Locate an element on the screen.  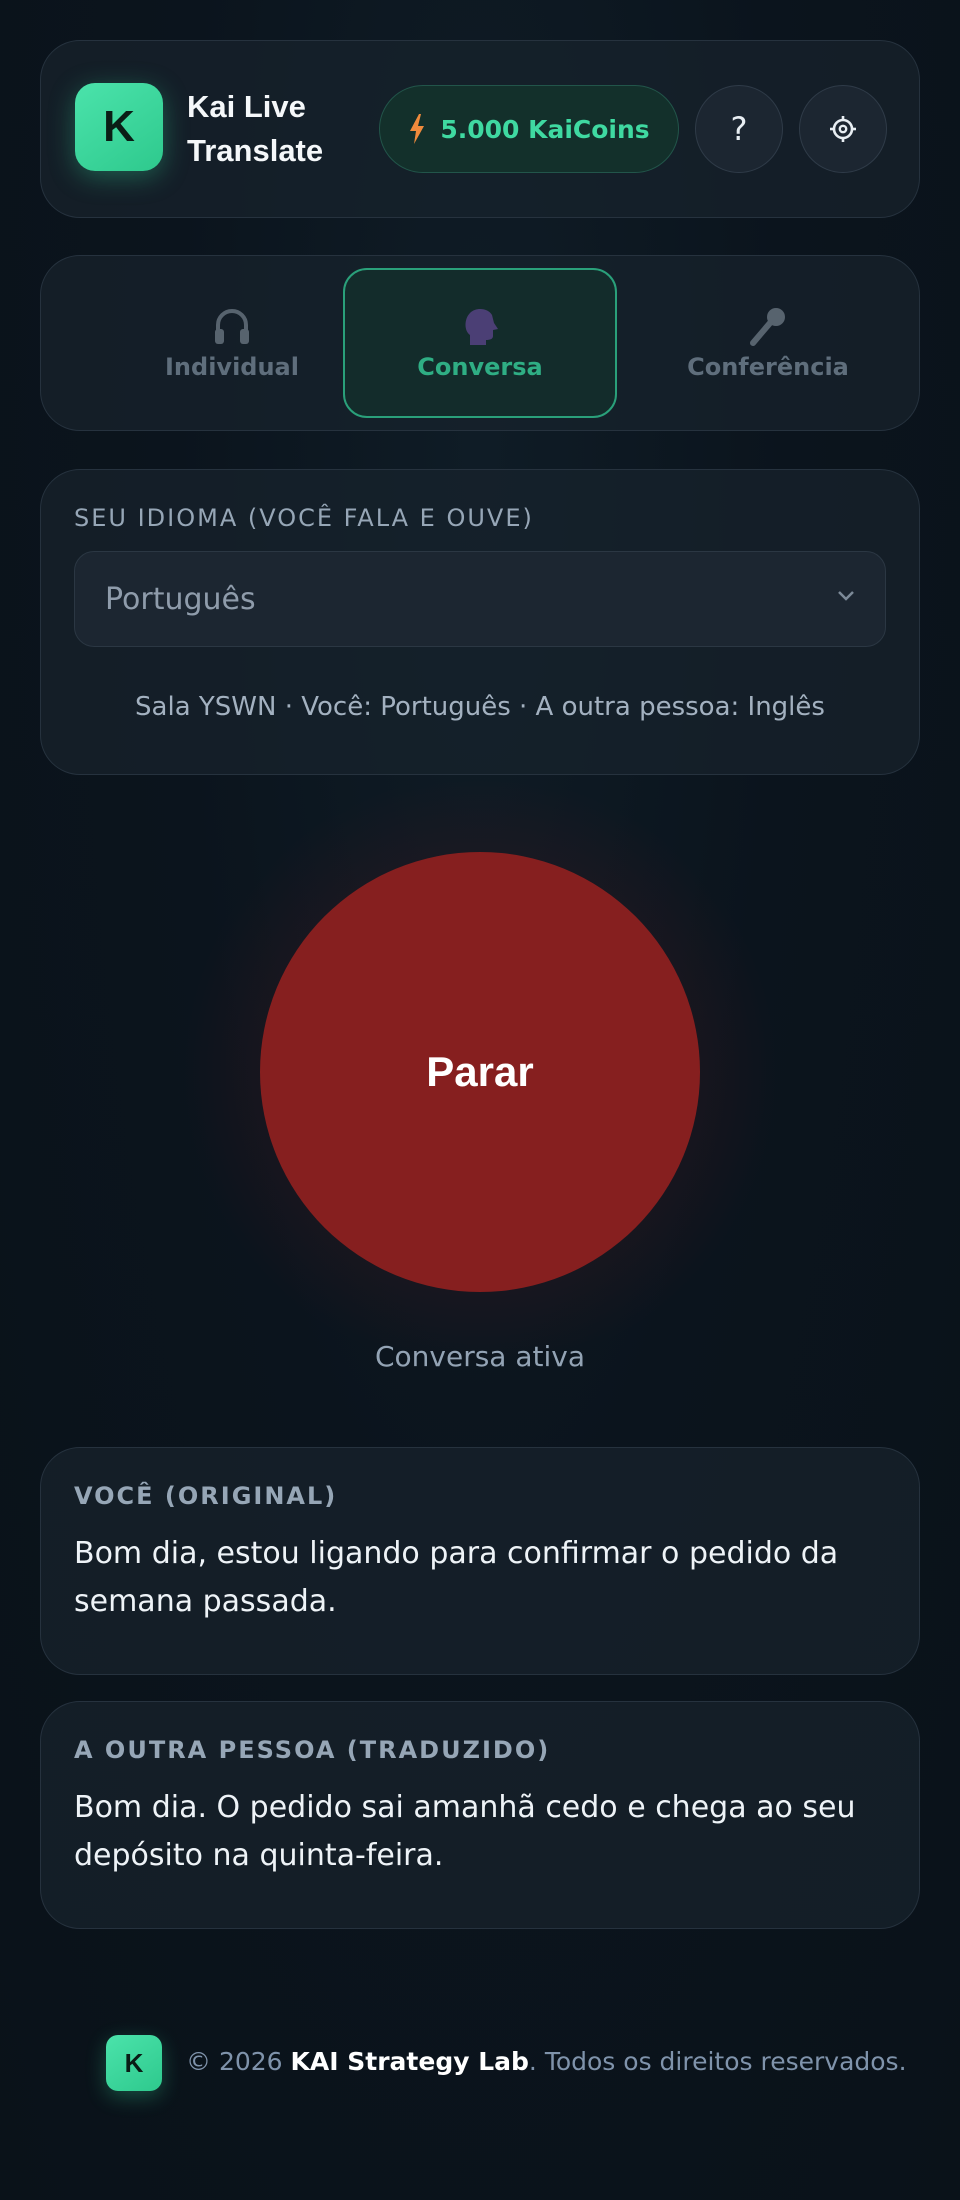
app-logo: K is located at coordinates (119, 127).